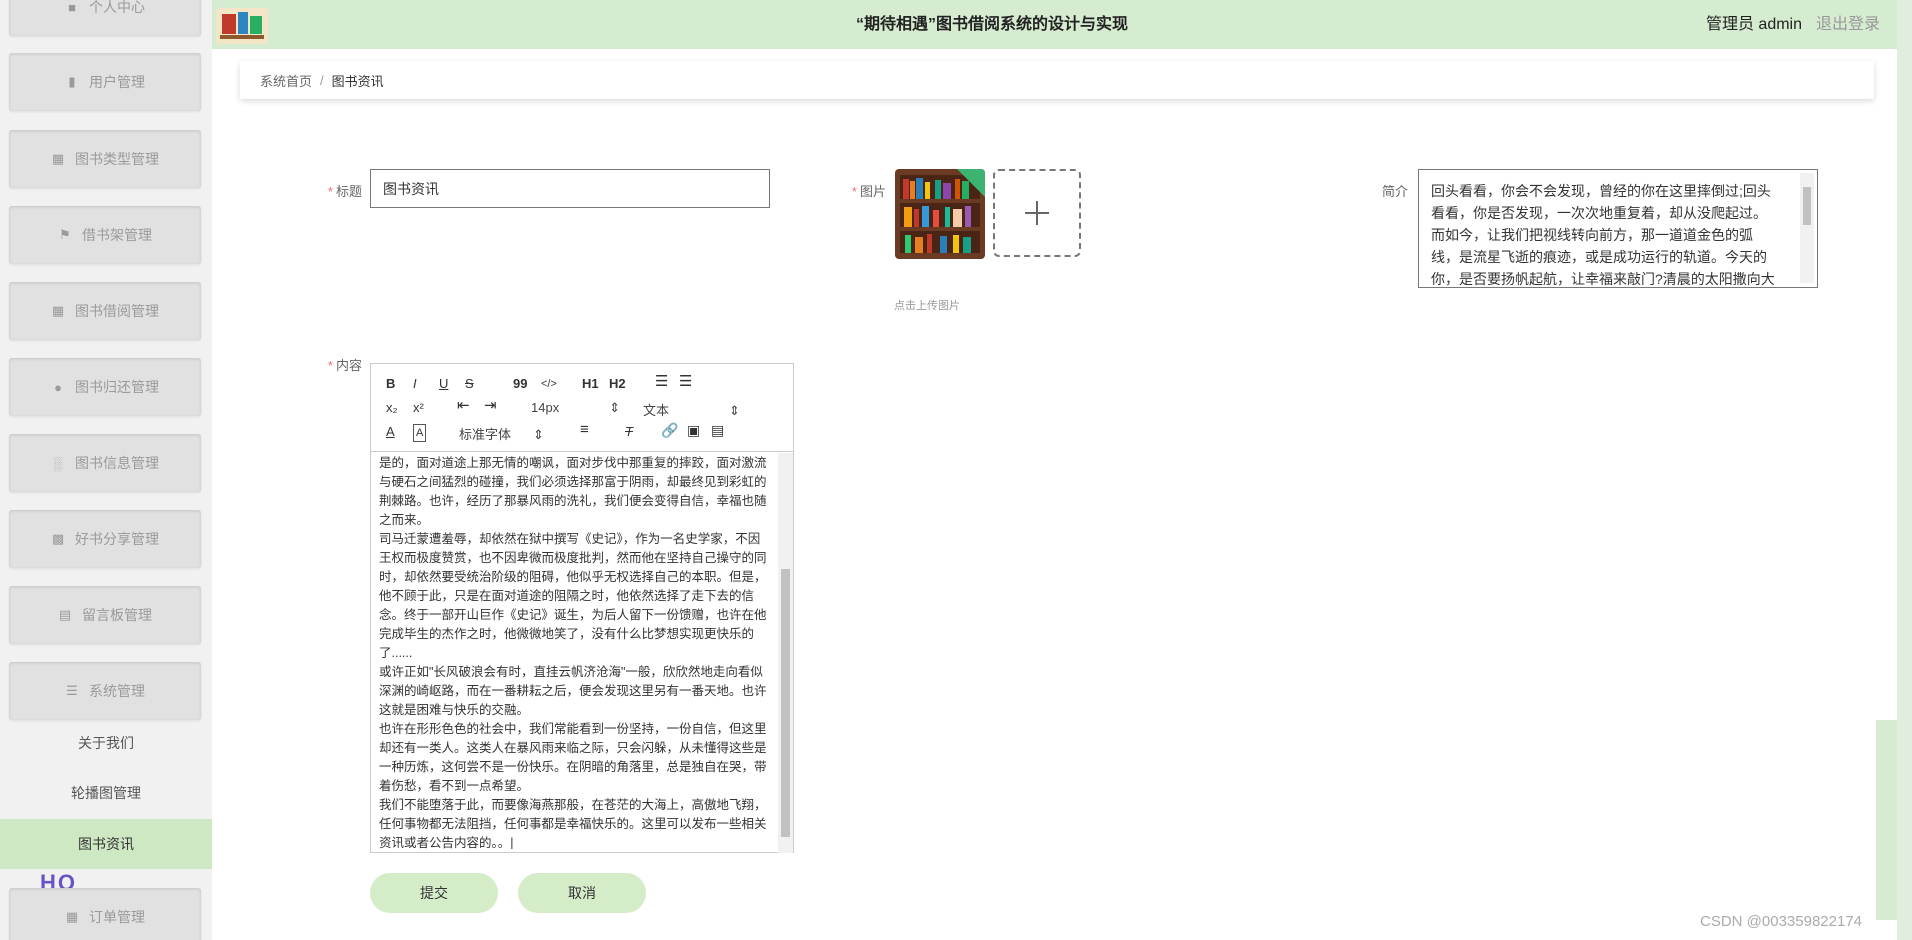  Describe the element at coordinates (545, 407) in the screenshot. I see `font-size-value: 14px` at that location.